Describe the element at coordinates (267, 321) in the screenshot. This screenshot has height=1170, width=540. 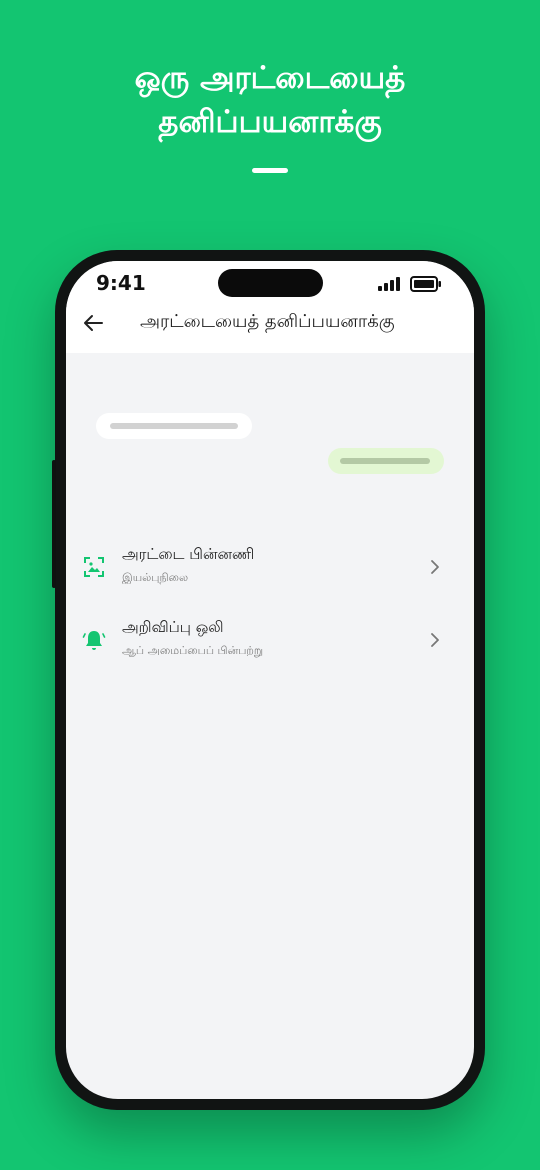
I see `header-title: அரட்டையைத் தனிப்பயனாக்கு` at that location.